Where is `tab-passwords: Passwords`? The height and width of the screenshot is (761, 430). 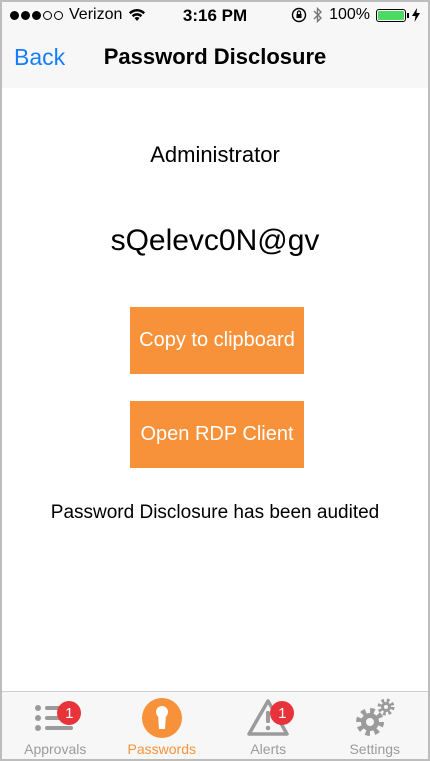
tab-passwords: Passwords is located at coordinates (162, 725).